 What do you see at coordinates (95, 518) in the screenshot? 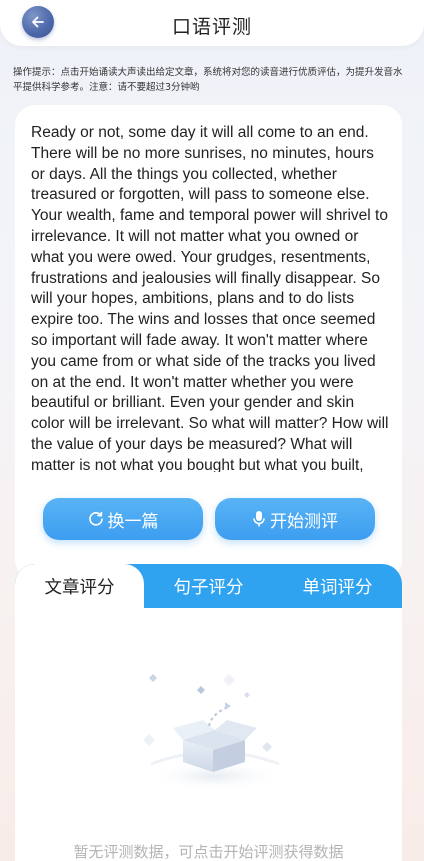
I see `refresh-icon` at bounding box center [95, 518].